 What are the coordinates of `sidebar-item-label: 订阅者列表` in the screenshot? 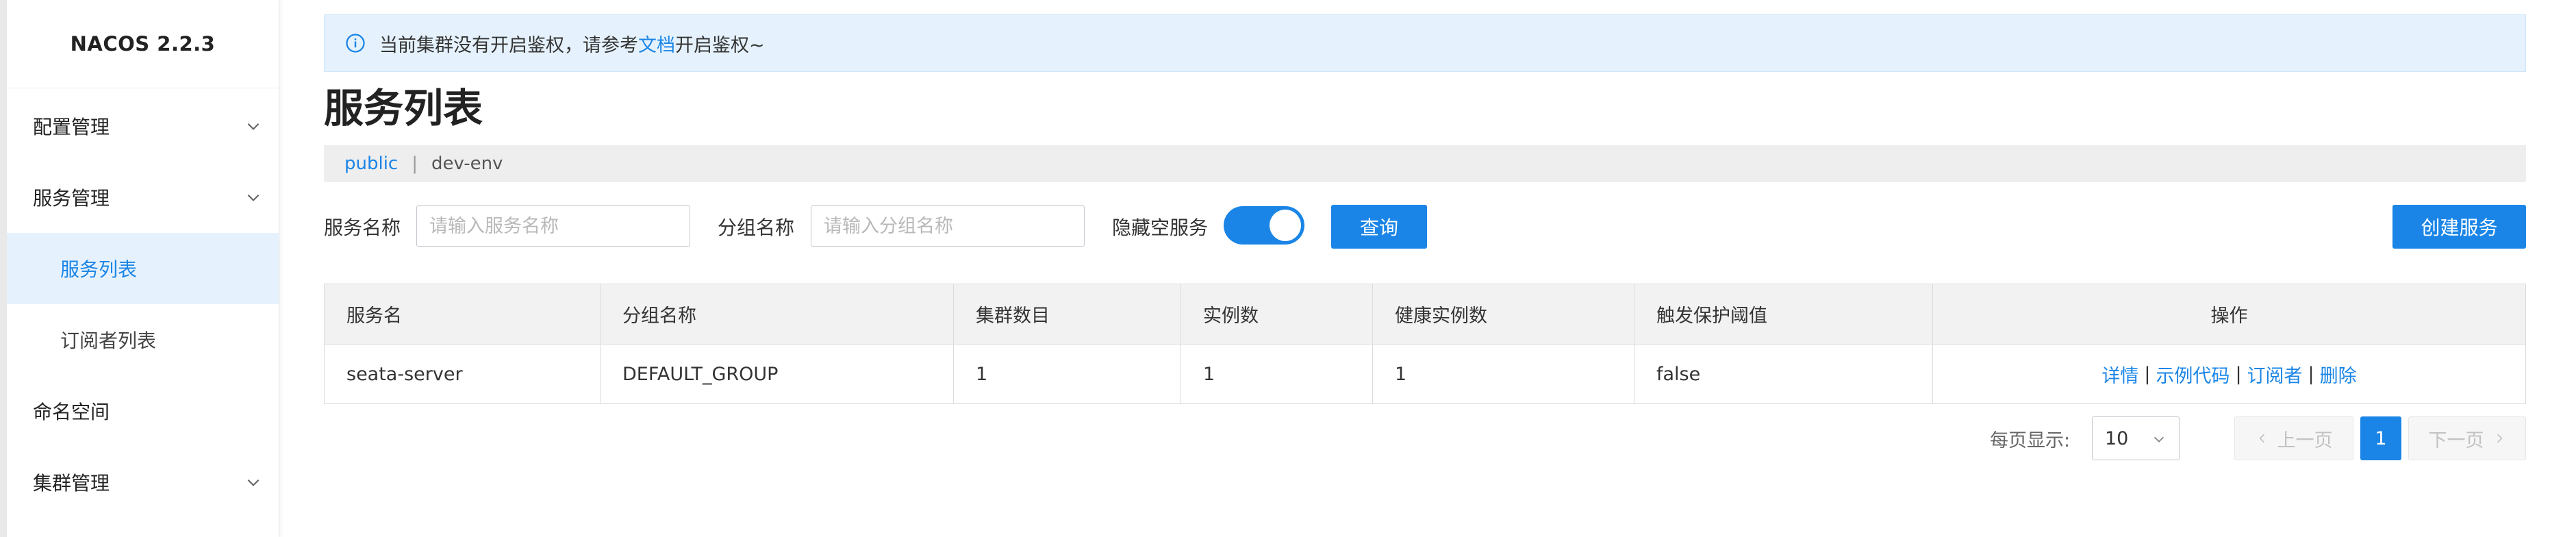 It's located at (109, 341).